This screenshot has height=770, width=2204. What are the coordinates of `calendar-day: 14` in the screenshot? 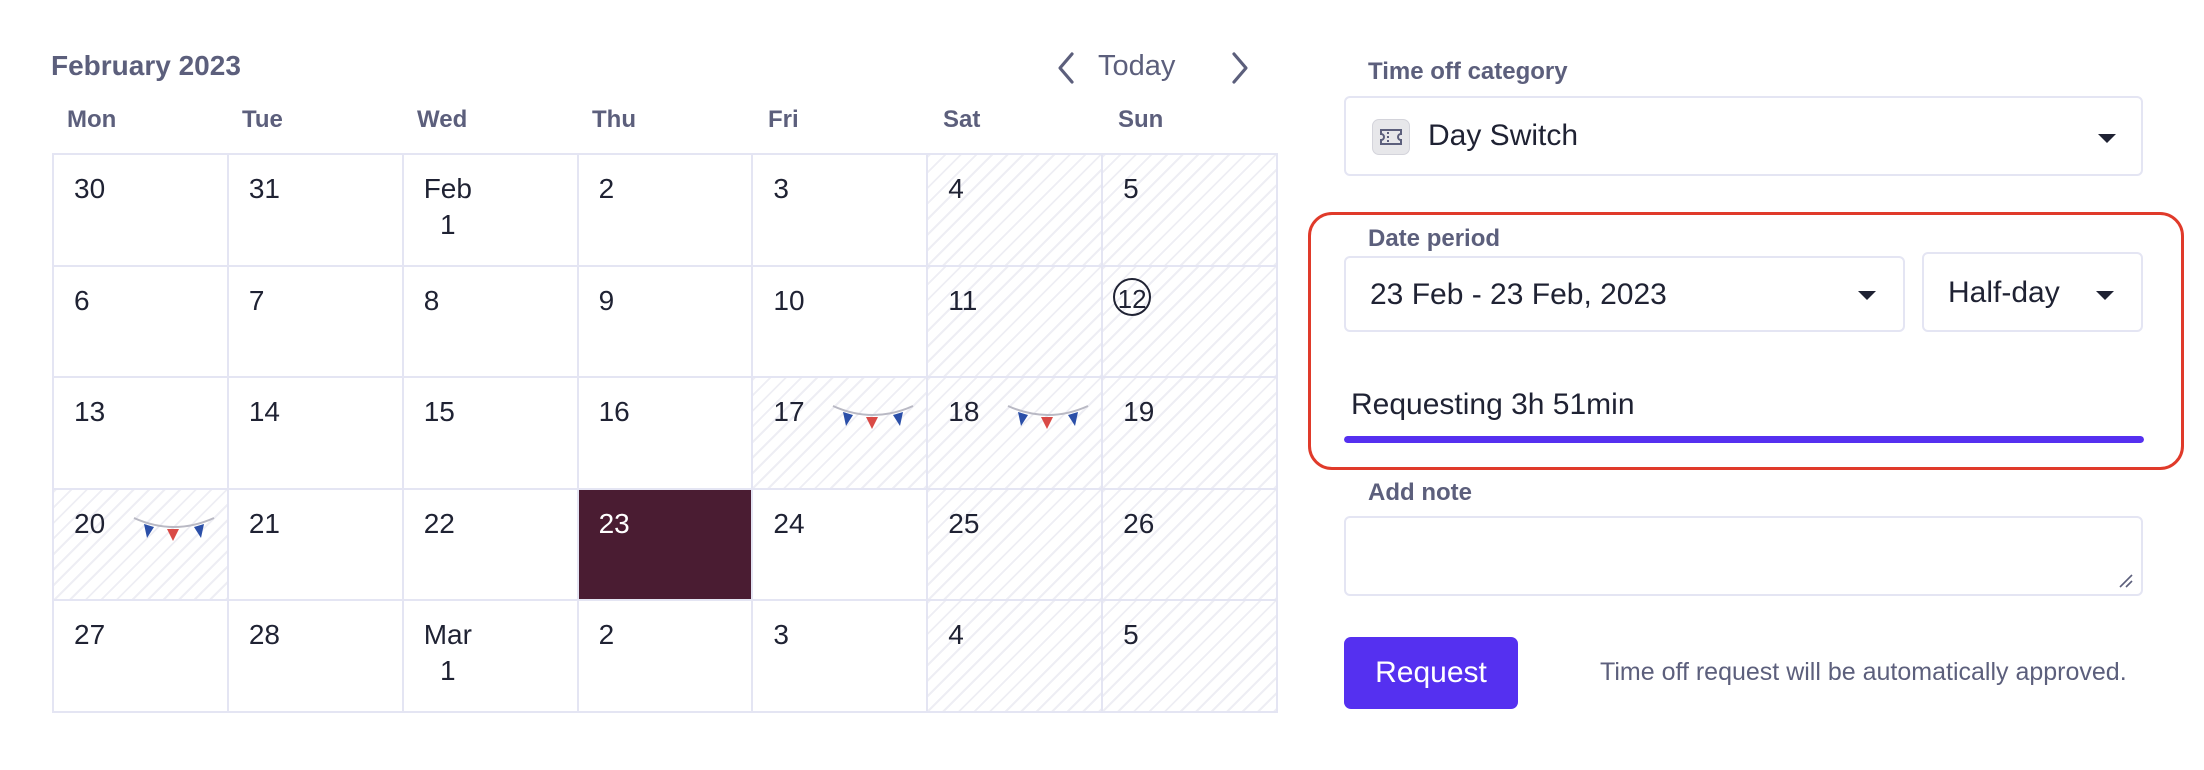 It's located at (316, 434).